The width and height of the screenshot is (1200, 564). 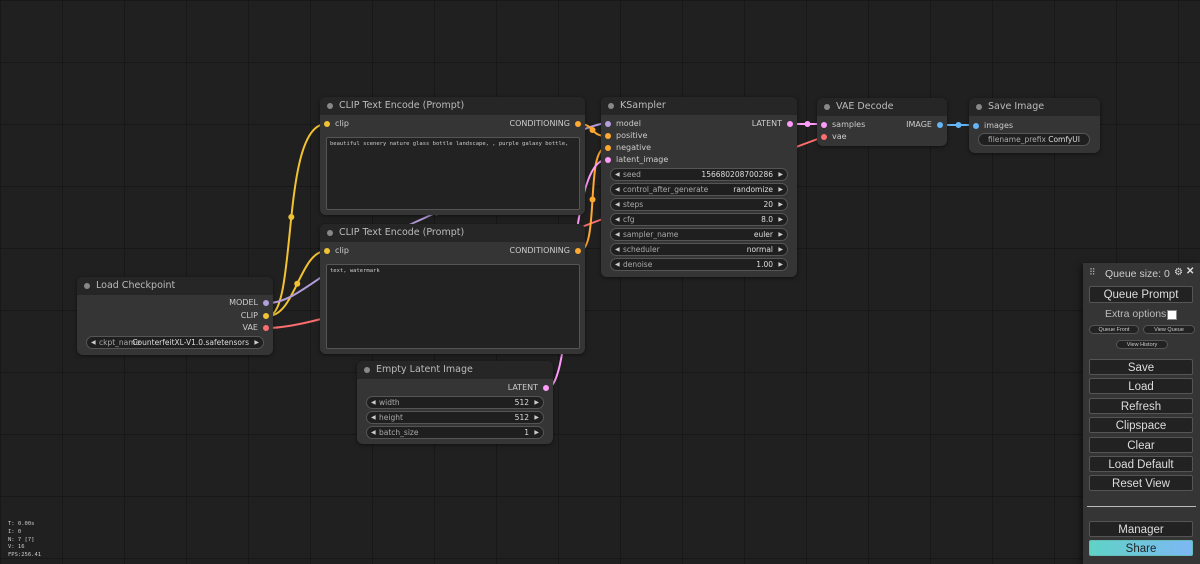 I want to click on node-title: Load Checkpoint, so click(x=175, y=286).